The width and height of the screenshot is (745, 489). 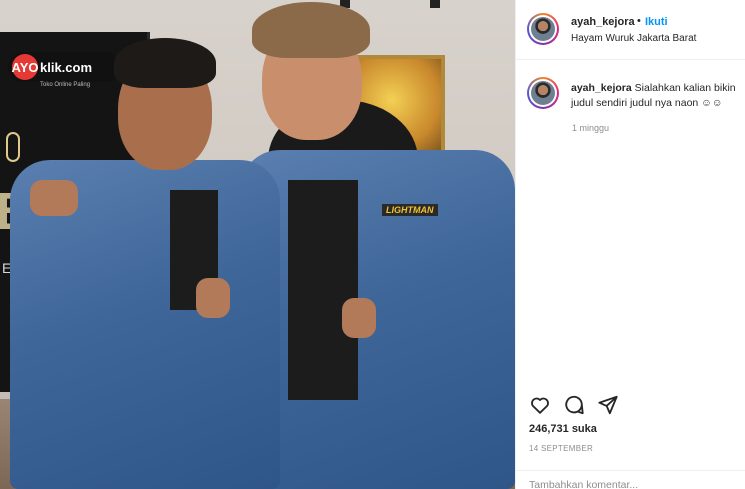 What do you see at coordinates (410, 210) in the screenshot?
I see `jacket-patch: LIGHTMAN` at bounding box center [410, 210].